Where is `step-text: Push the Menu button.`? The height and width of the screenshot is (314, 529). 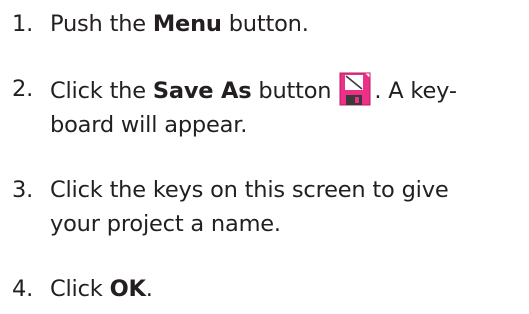
step-text: Push the Menu button. is located at coordinates (286, 24).